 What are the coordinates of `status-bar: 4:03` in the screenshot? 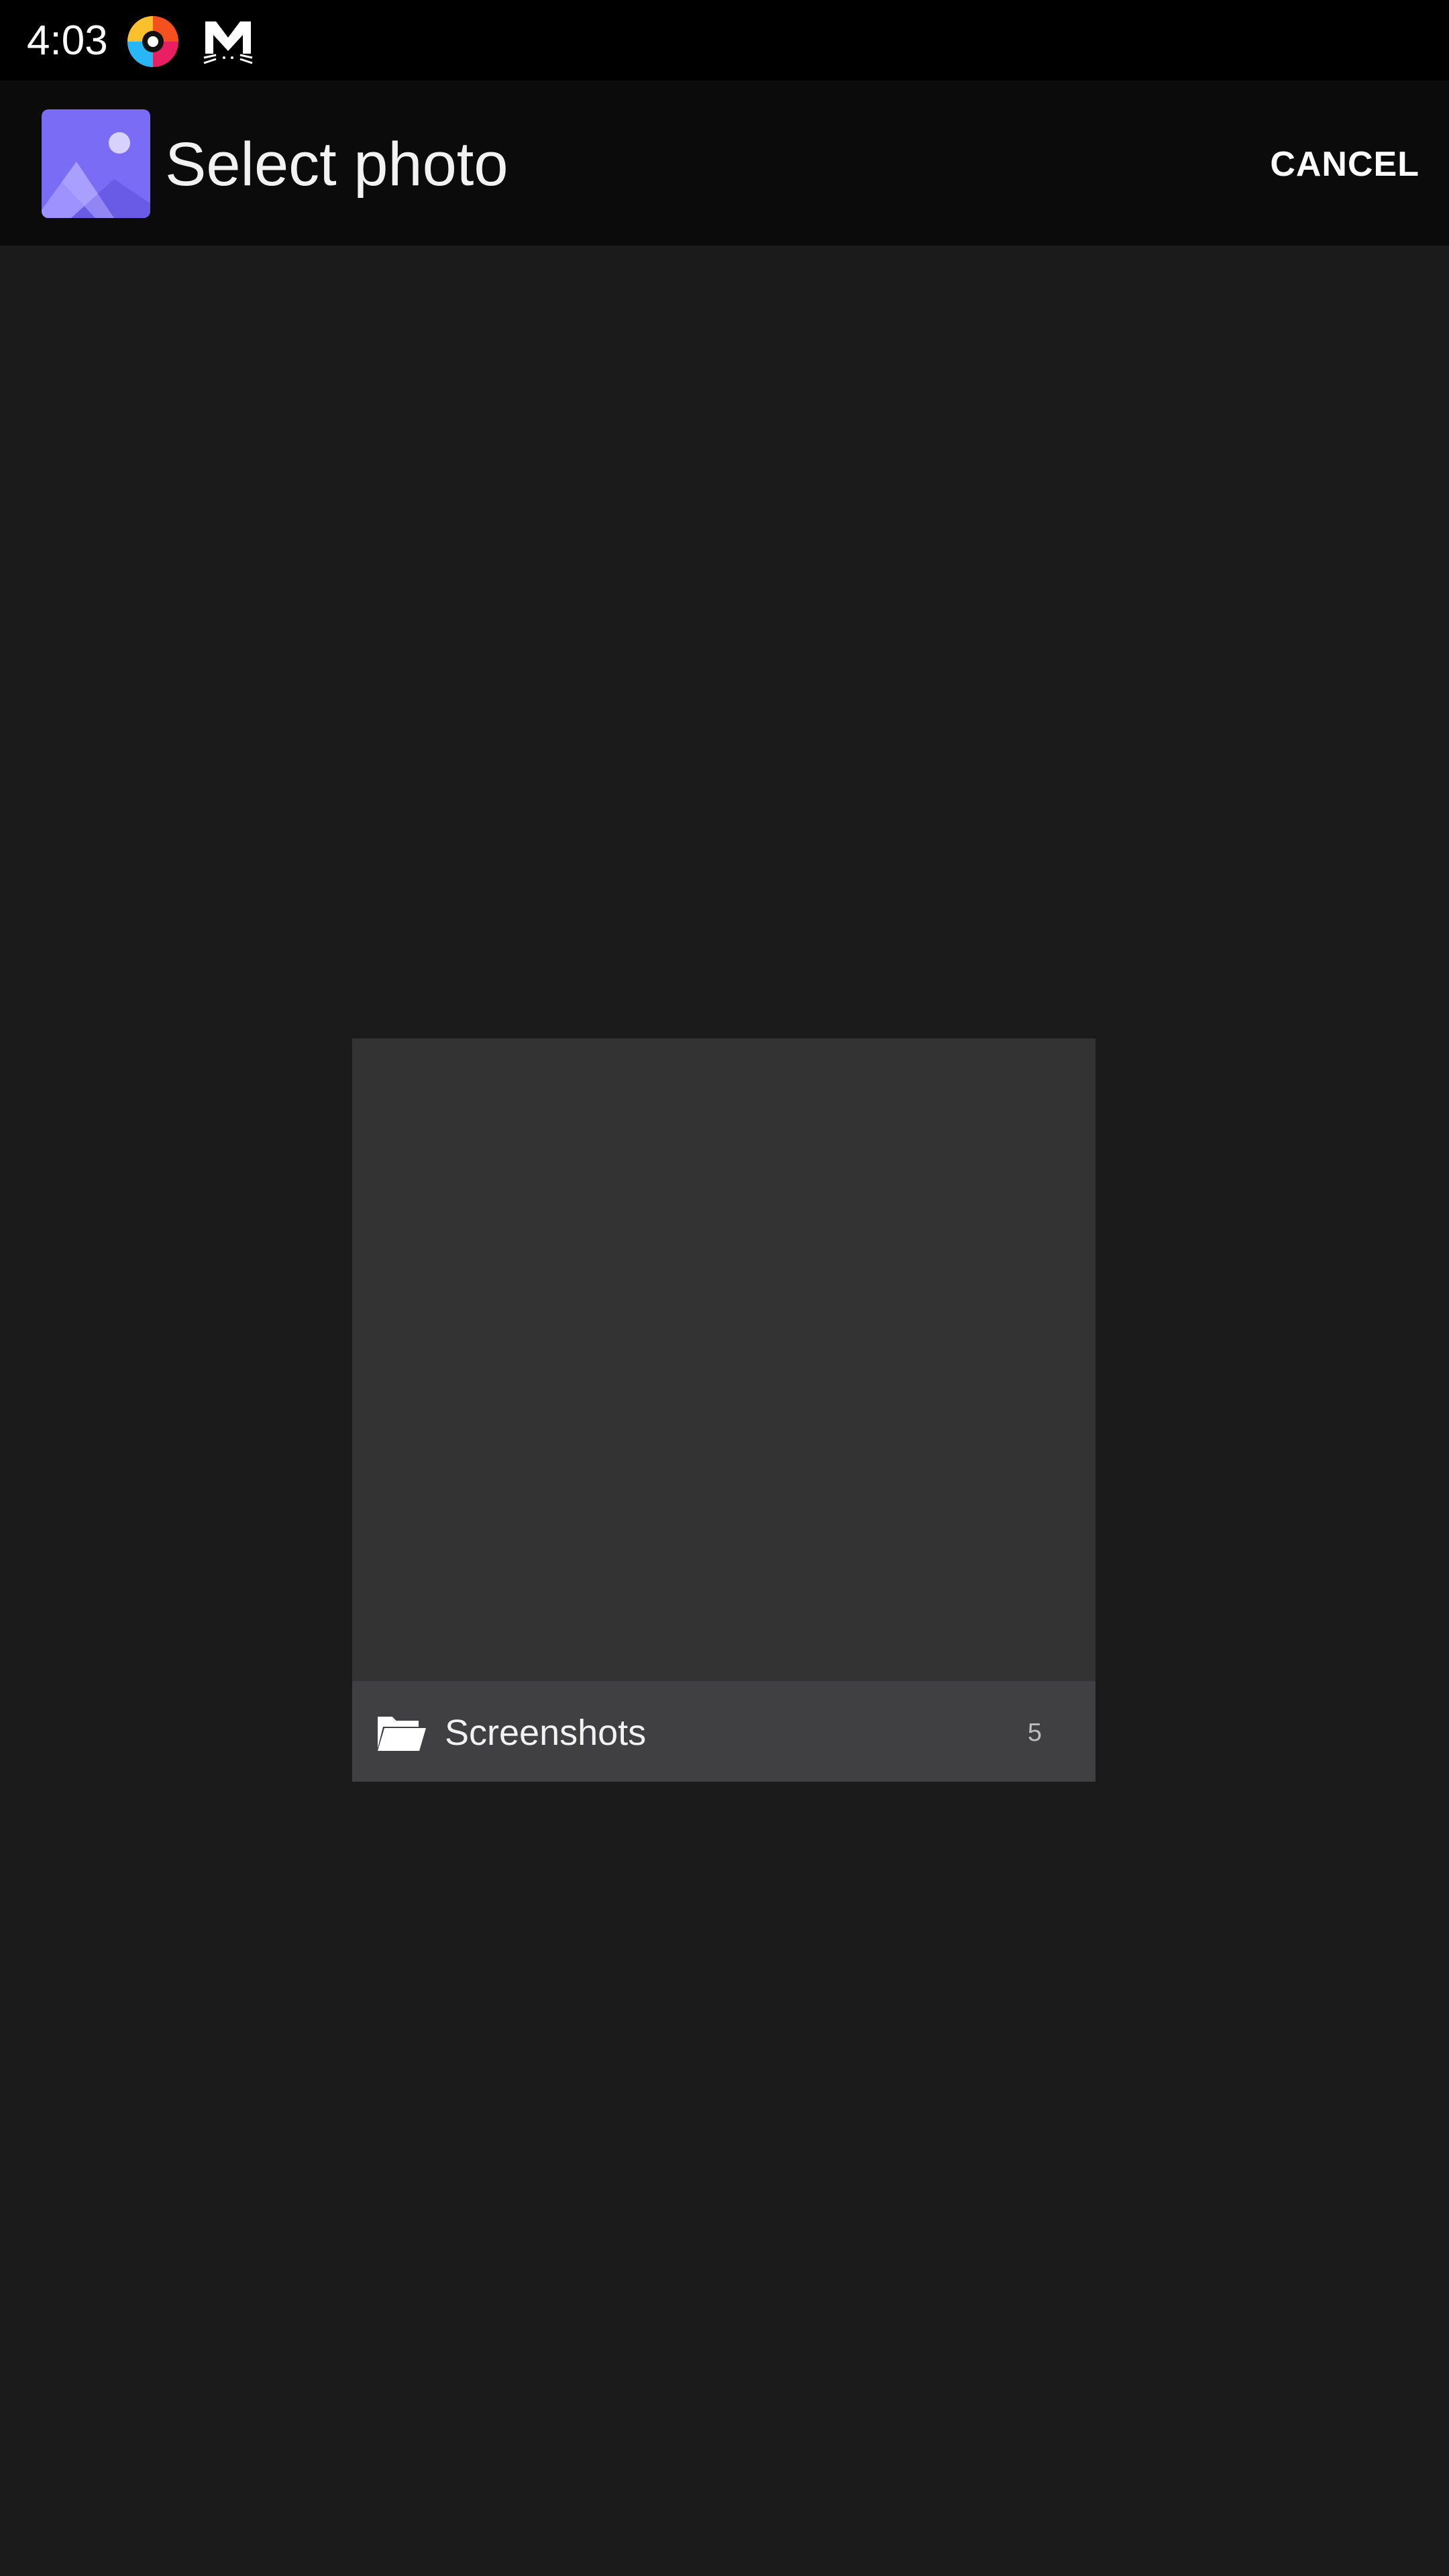 It's located at (724, 40).